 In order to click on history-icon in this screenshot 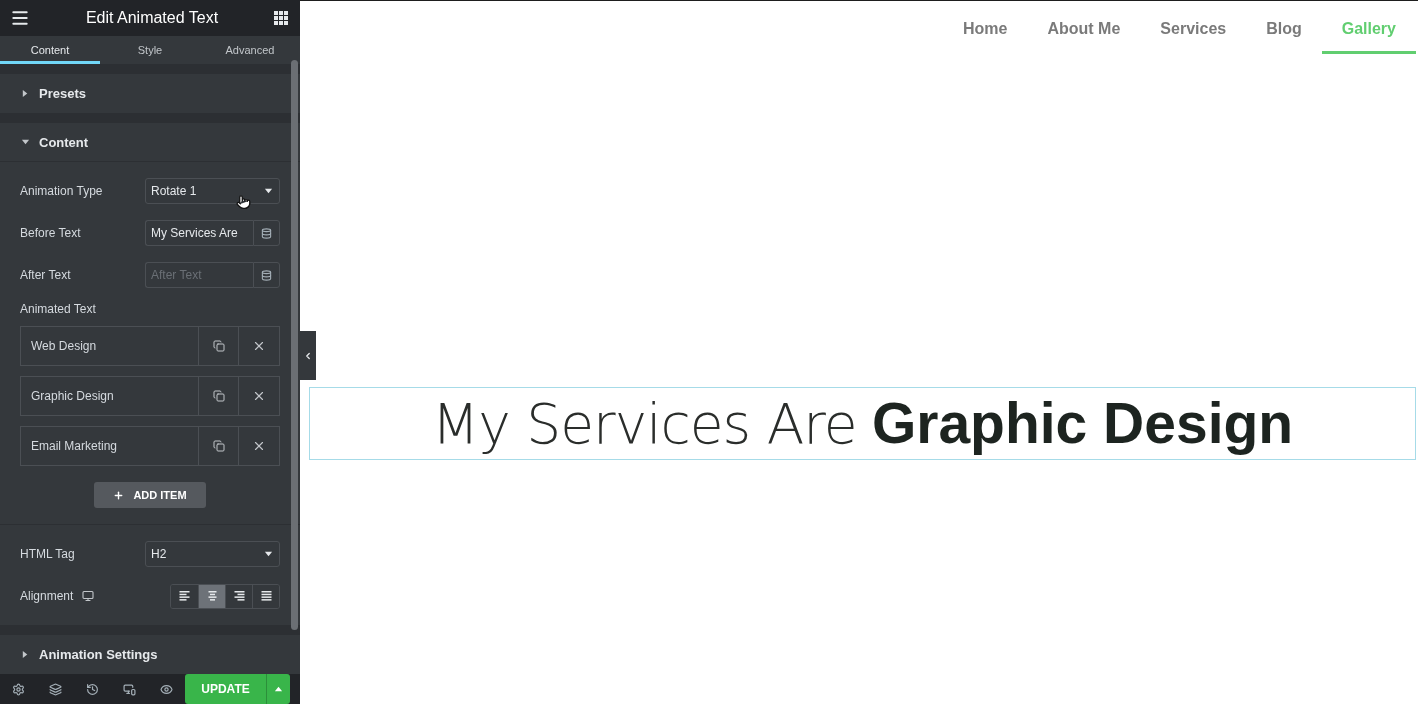, I will do `click(92, 689)`.